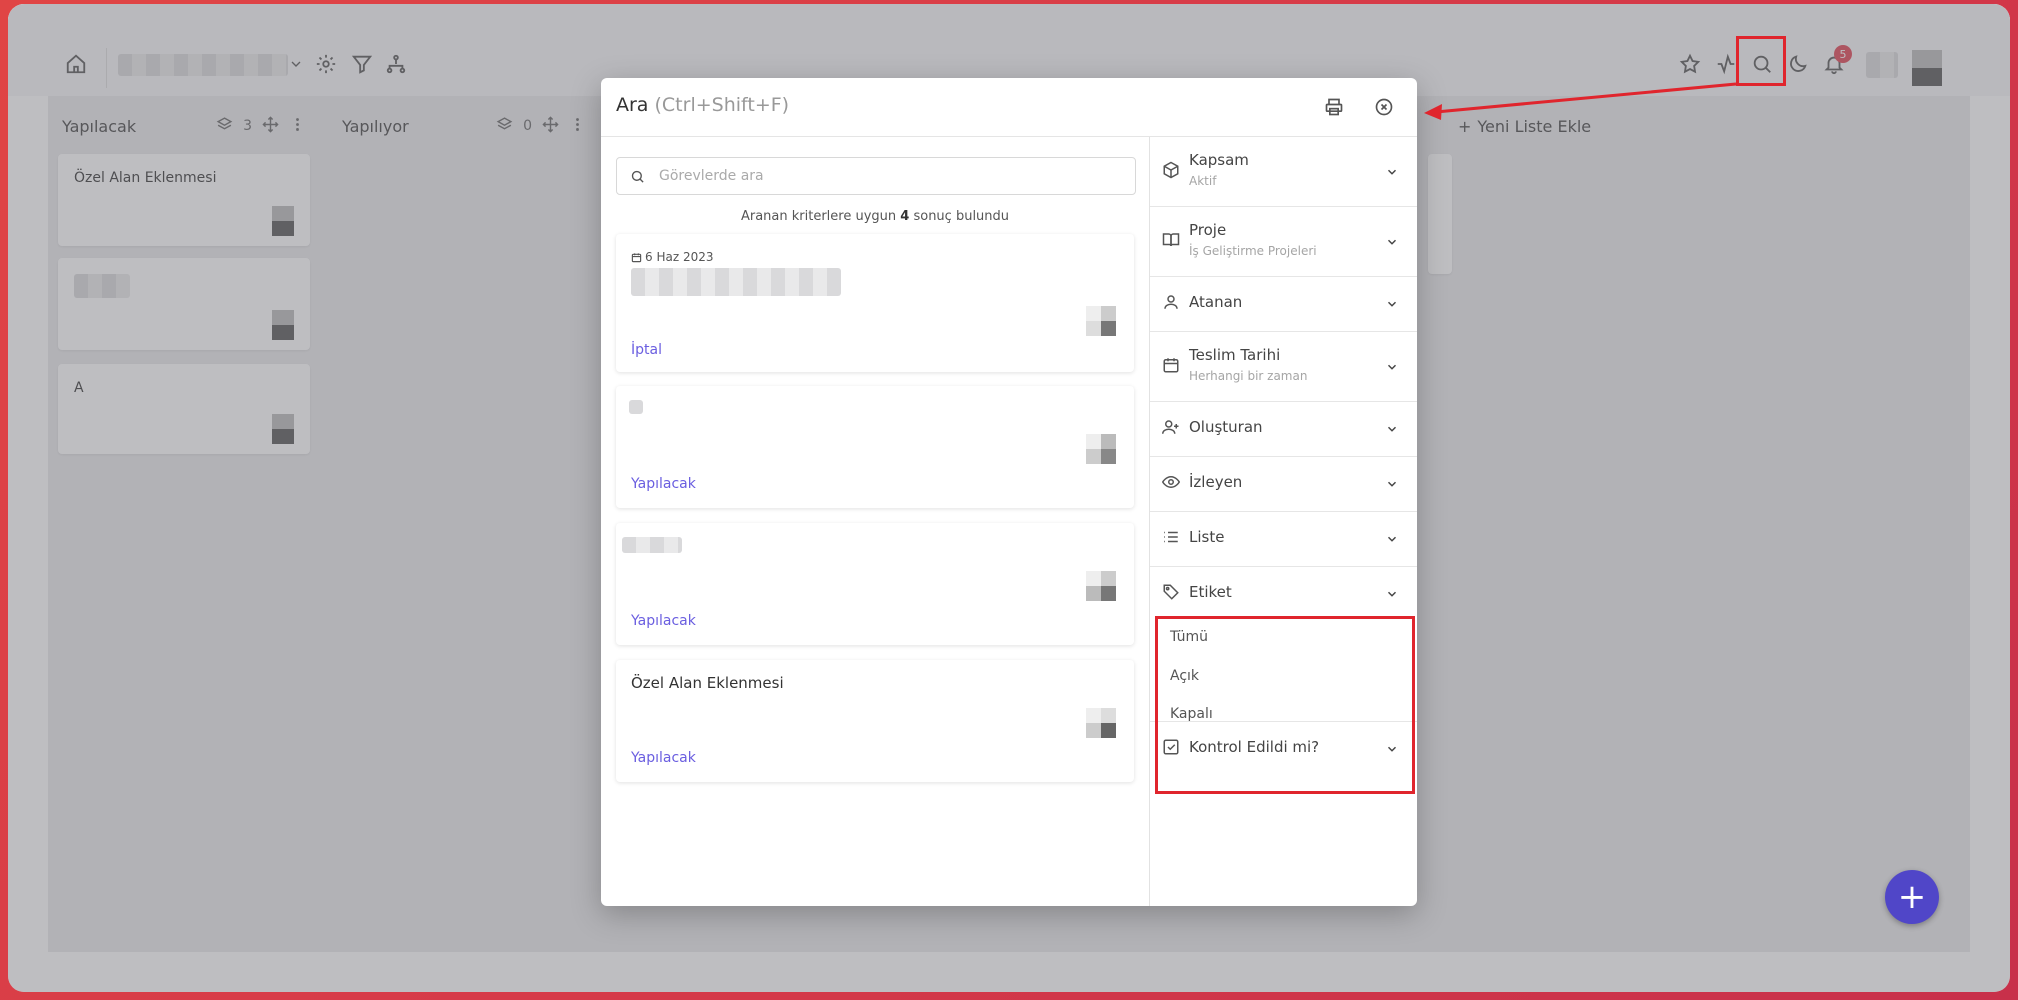 The width and height of the screenshot is (2018, 1000). I want to click on filter-teslim-tarihi: Teslim Tarihi Herhangi bir zaman, so click(1283, 366).